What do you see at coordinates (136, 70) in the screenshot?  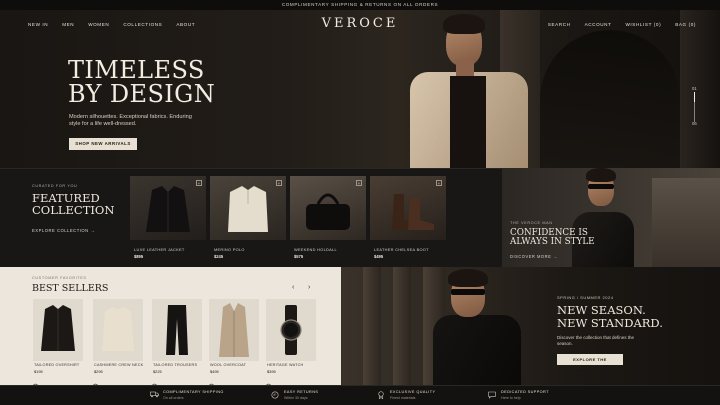 I see `hero-title-line1: TIMELESS` at bounding box center [136, 70].